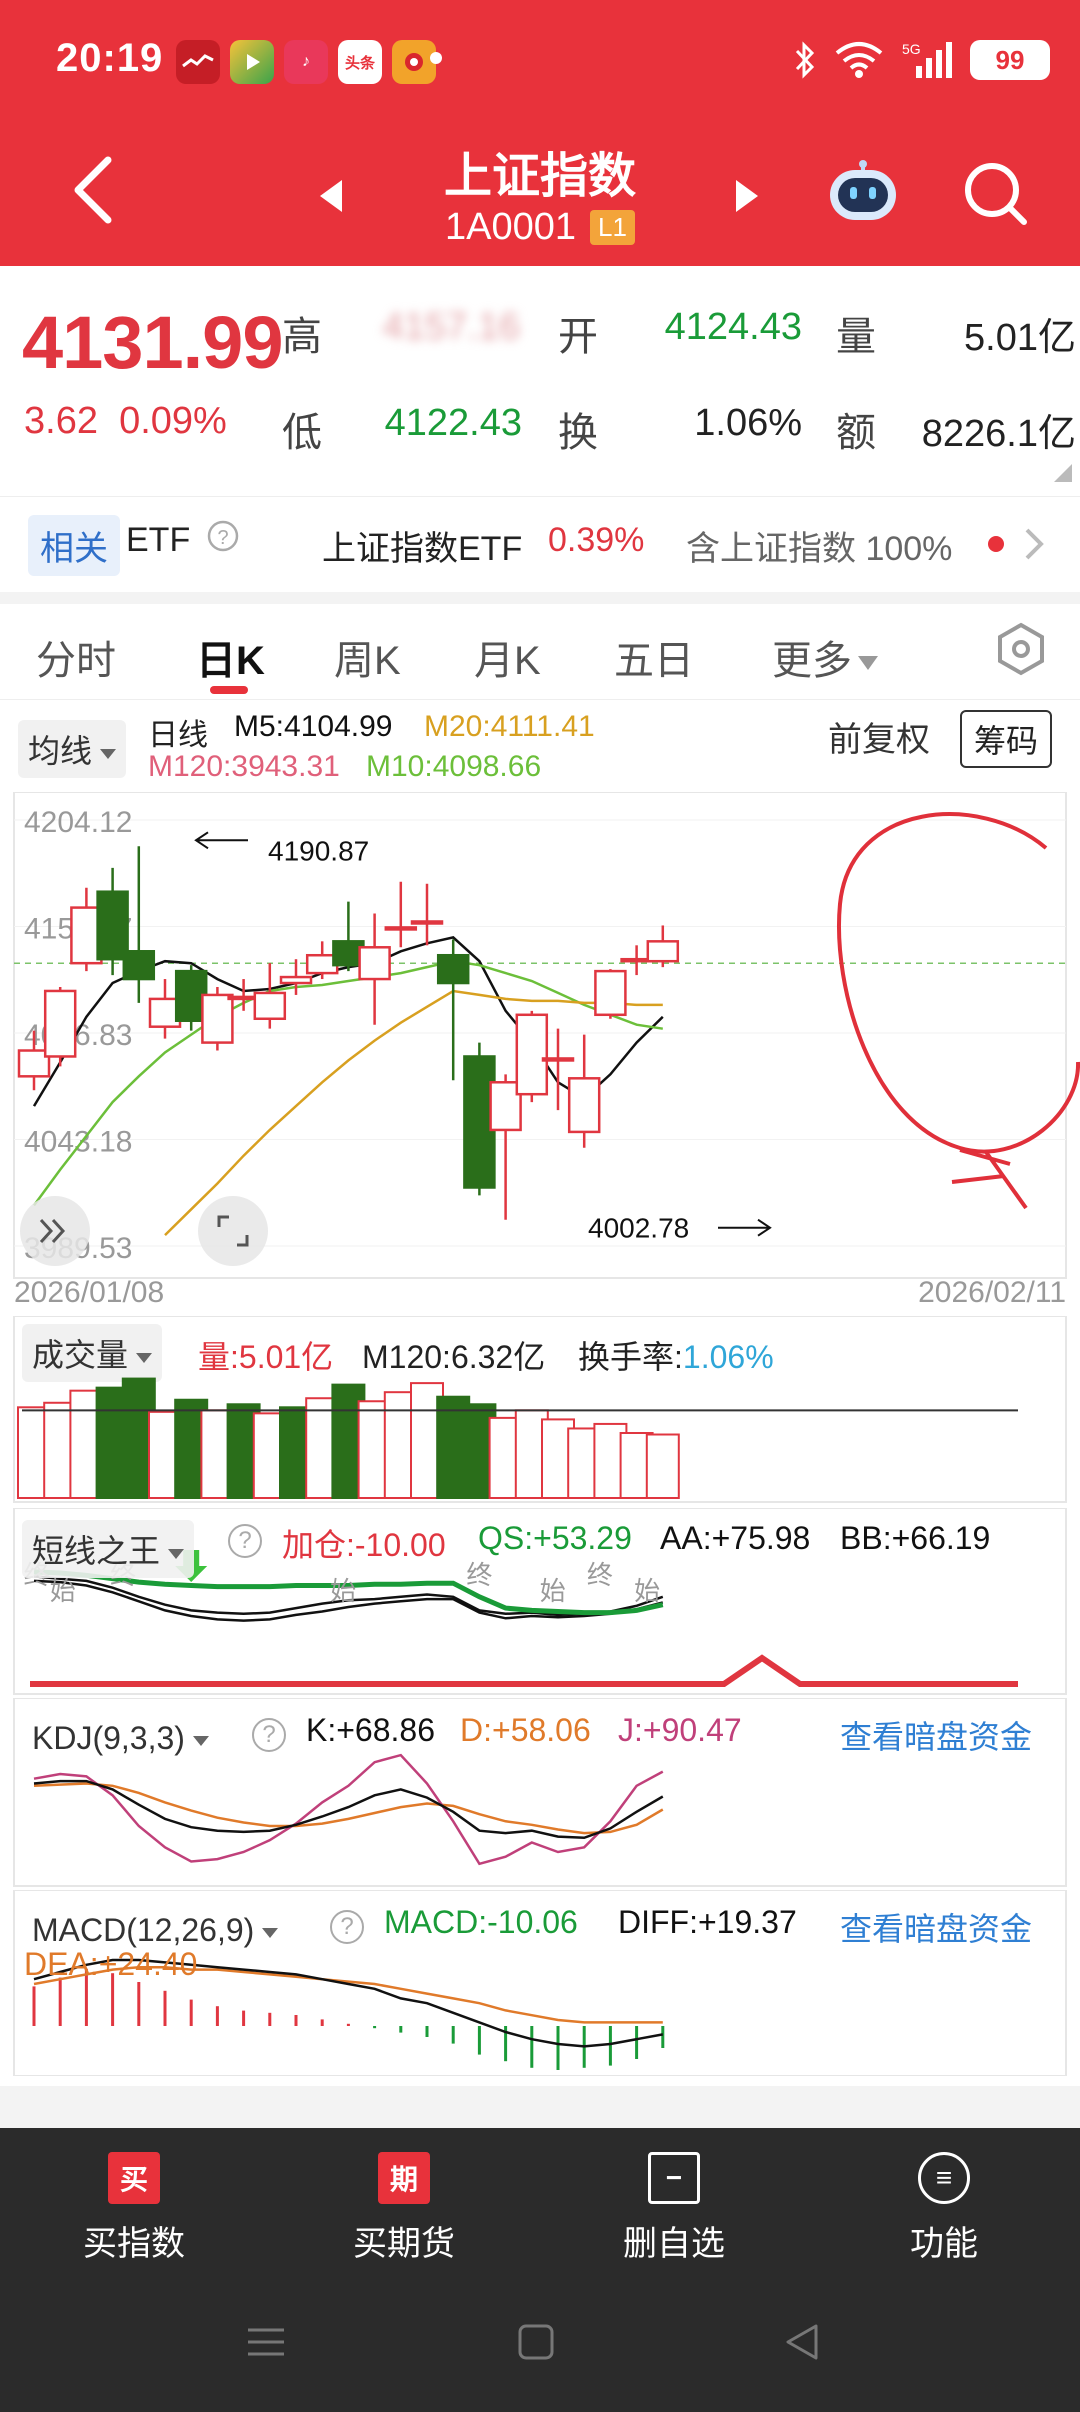 The image size is (1080, 2412). Describe the element at coordinates (536, 2342) in the screenshot. I see `home-icon` at that location.